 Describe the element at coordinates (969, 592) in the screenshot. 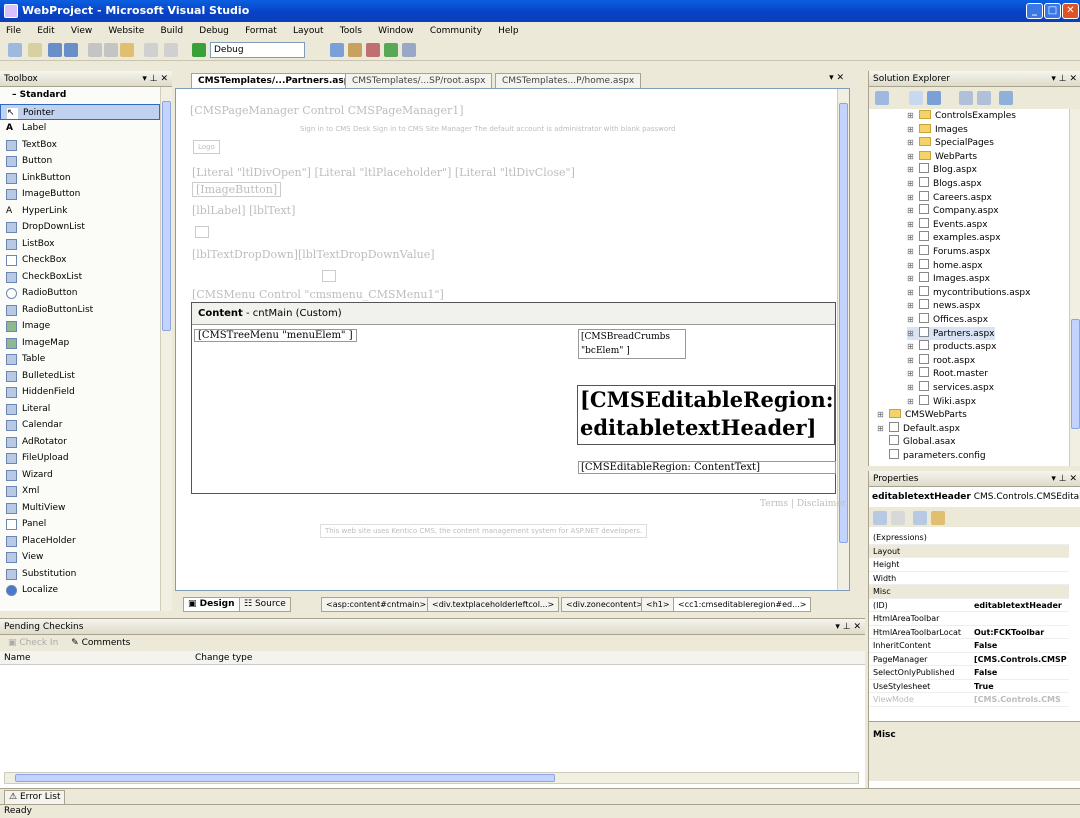

I see `property-category: Misc` at that location.